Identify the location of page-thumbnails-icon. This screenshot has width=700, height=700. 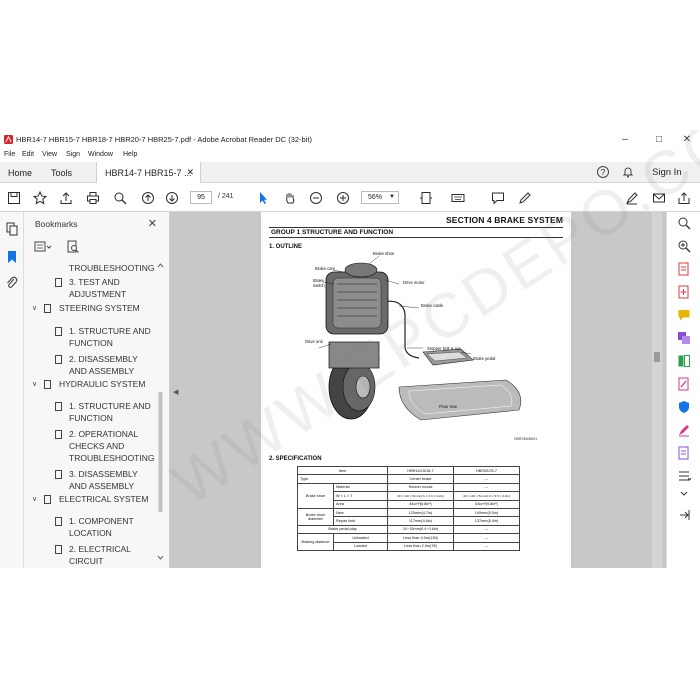
(12, 229).